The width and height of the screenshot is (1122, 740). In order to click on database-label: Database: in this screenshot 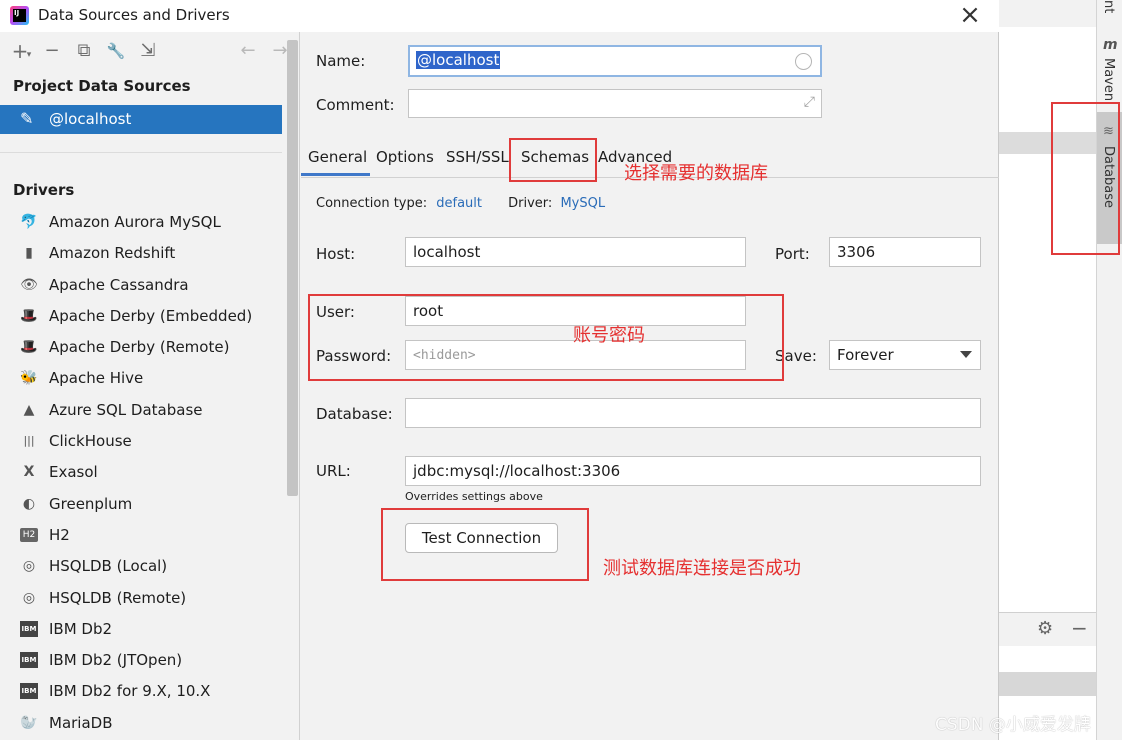, I will do `click(354, 414)`.